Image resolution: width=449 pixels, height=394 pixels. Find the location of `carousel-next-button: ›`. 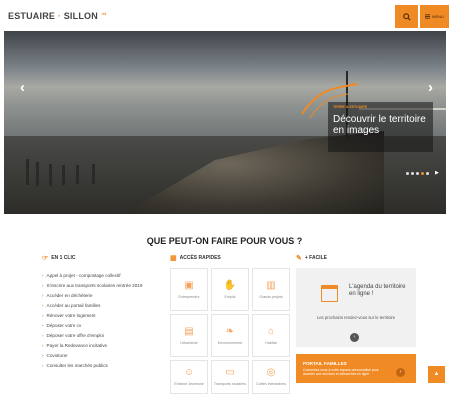

carousel-next-button: › is located at coordinates (430, 87).